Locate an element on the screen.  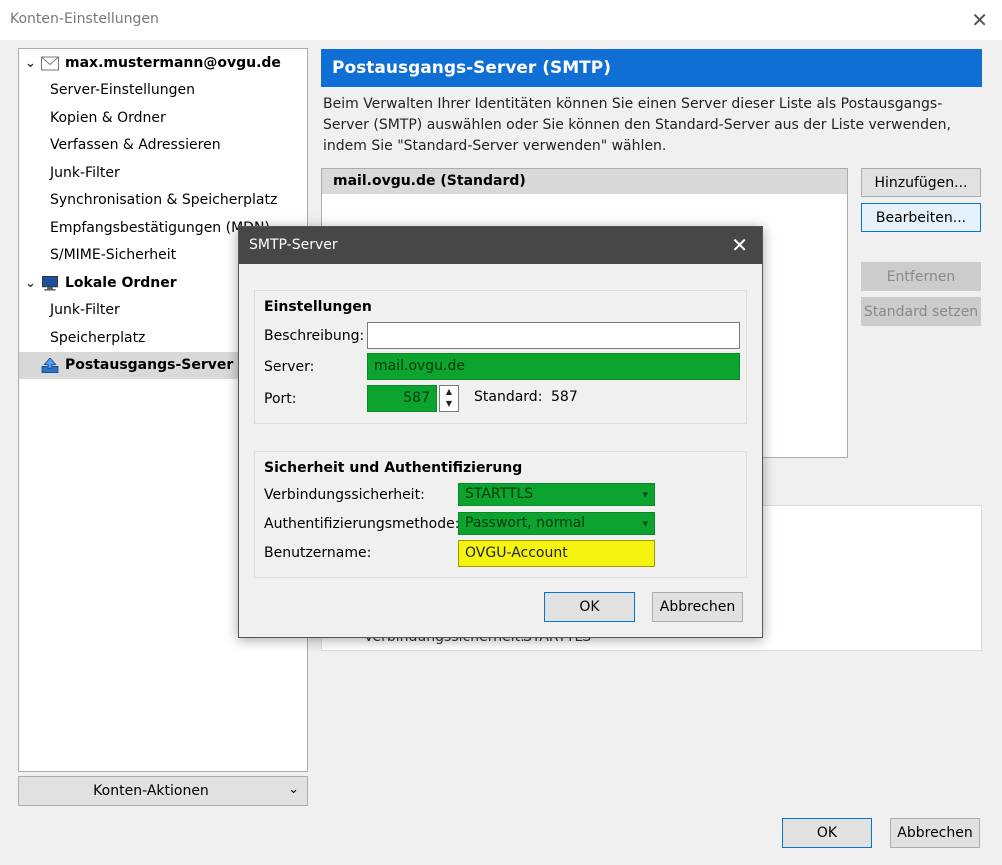
description-label: Beschreibung: is located at coordinates (314, 336).